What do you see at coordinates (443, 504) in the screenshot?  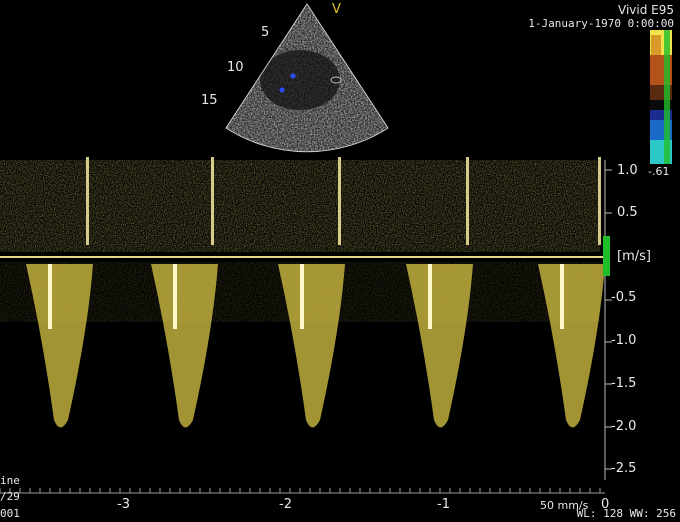 I see `time-tick: -1` at bounding box center [443, 504].